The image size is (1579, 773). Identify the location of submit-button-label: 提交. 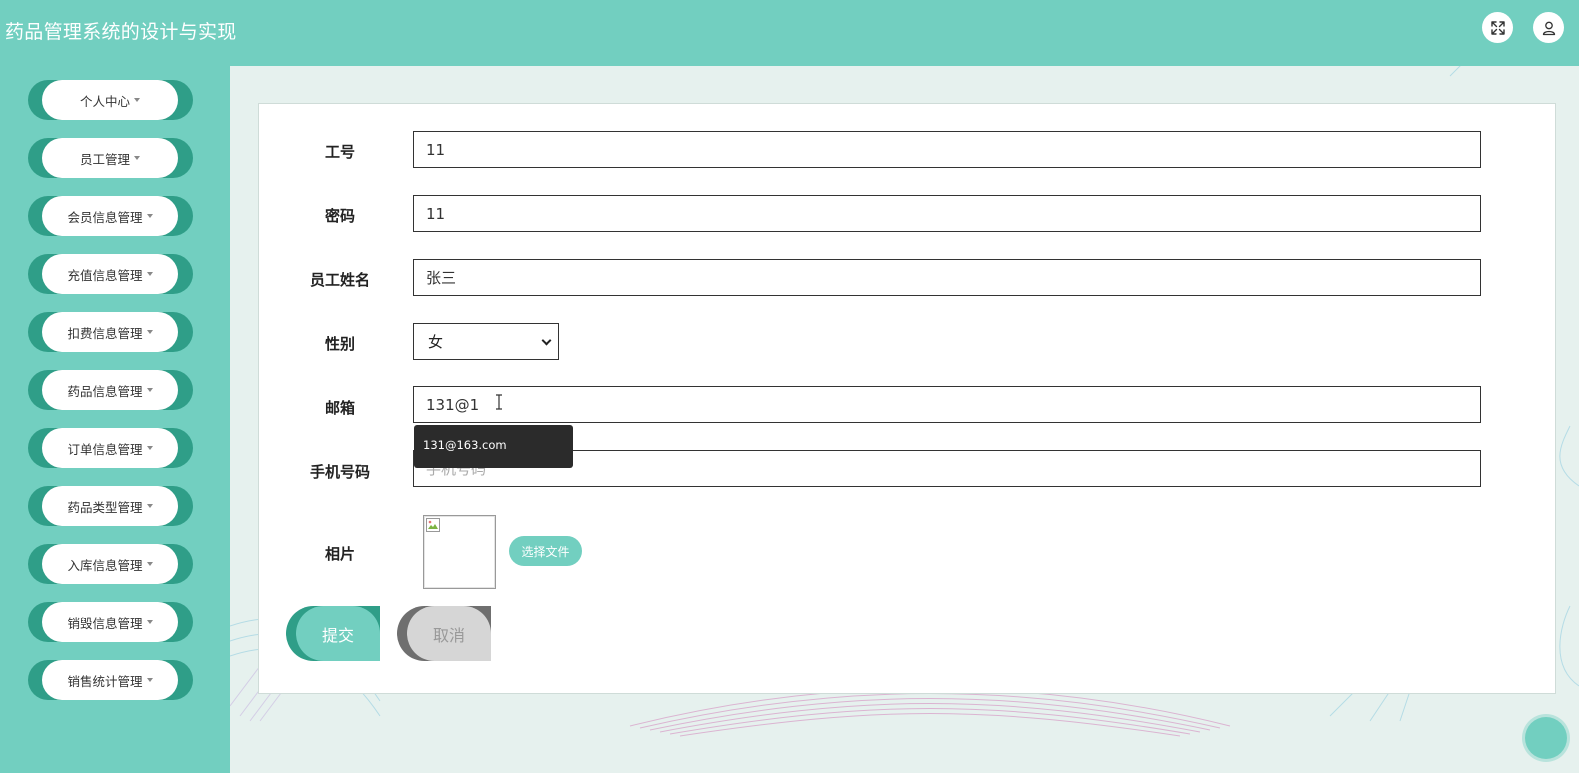
(338, 633).